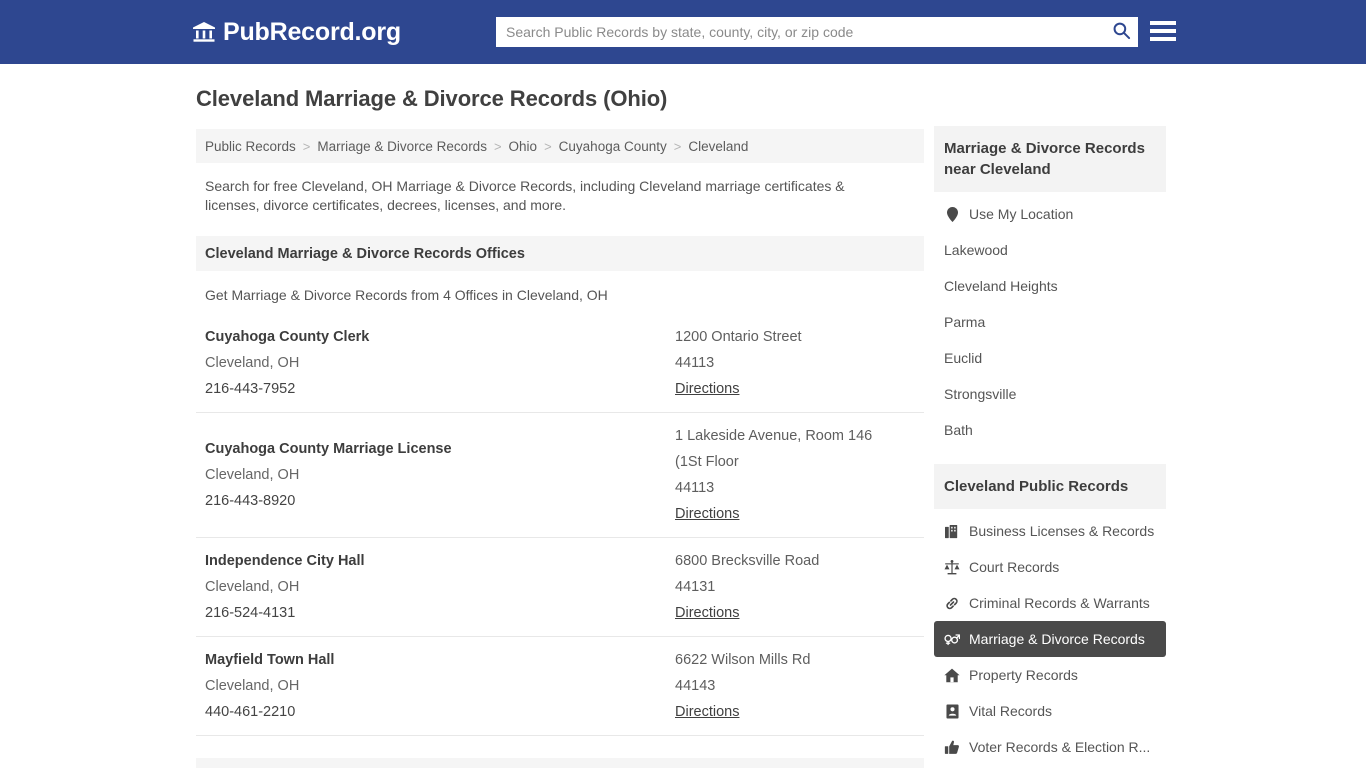 The width and height of the screenshot is (1366, 768). I want to click on hamburger-menu-icon, so click(1163, 31).